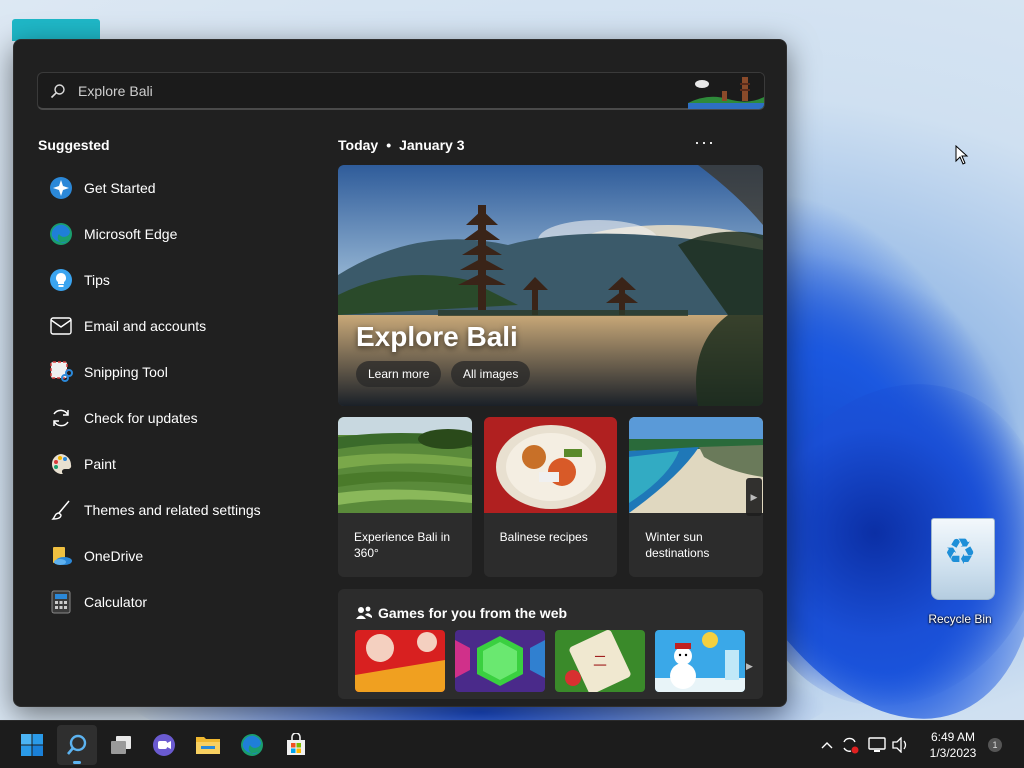 The width and height of the screenshot is (1024, 768). I want to click on suggested-item-microsoft-edge: Microsoft Edge, so click(173, 234).